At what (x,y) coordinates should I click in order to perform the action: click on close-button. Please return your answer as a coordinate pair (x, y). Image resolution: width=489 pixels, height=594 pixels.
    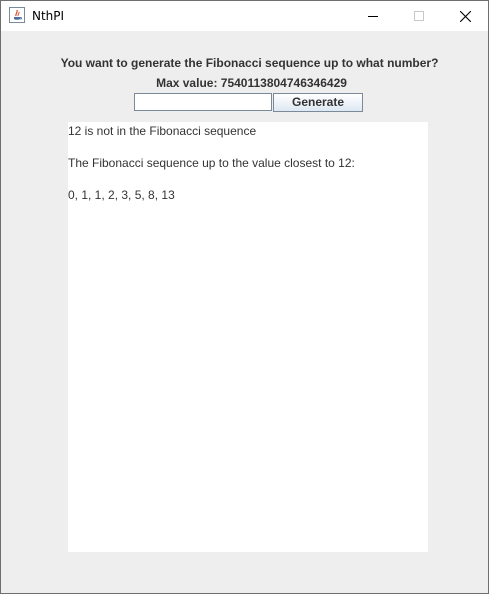
    Looking at the image, I should click on (465, 16).